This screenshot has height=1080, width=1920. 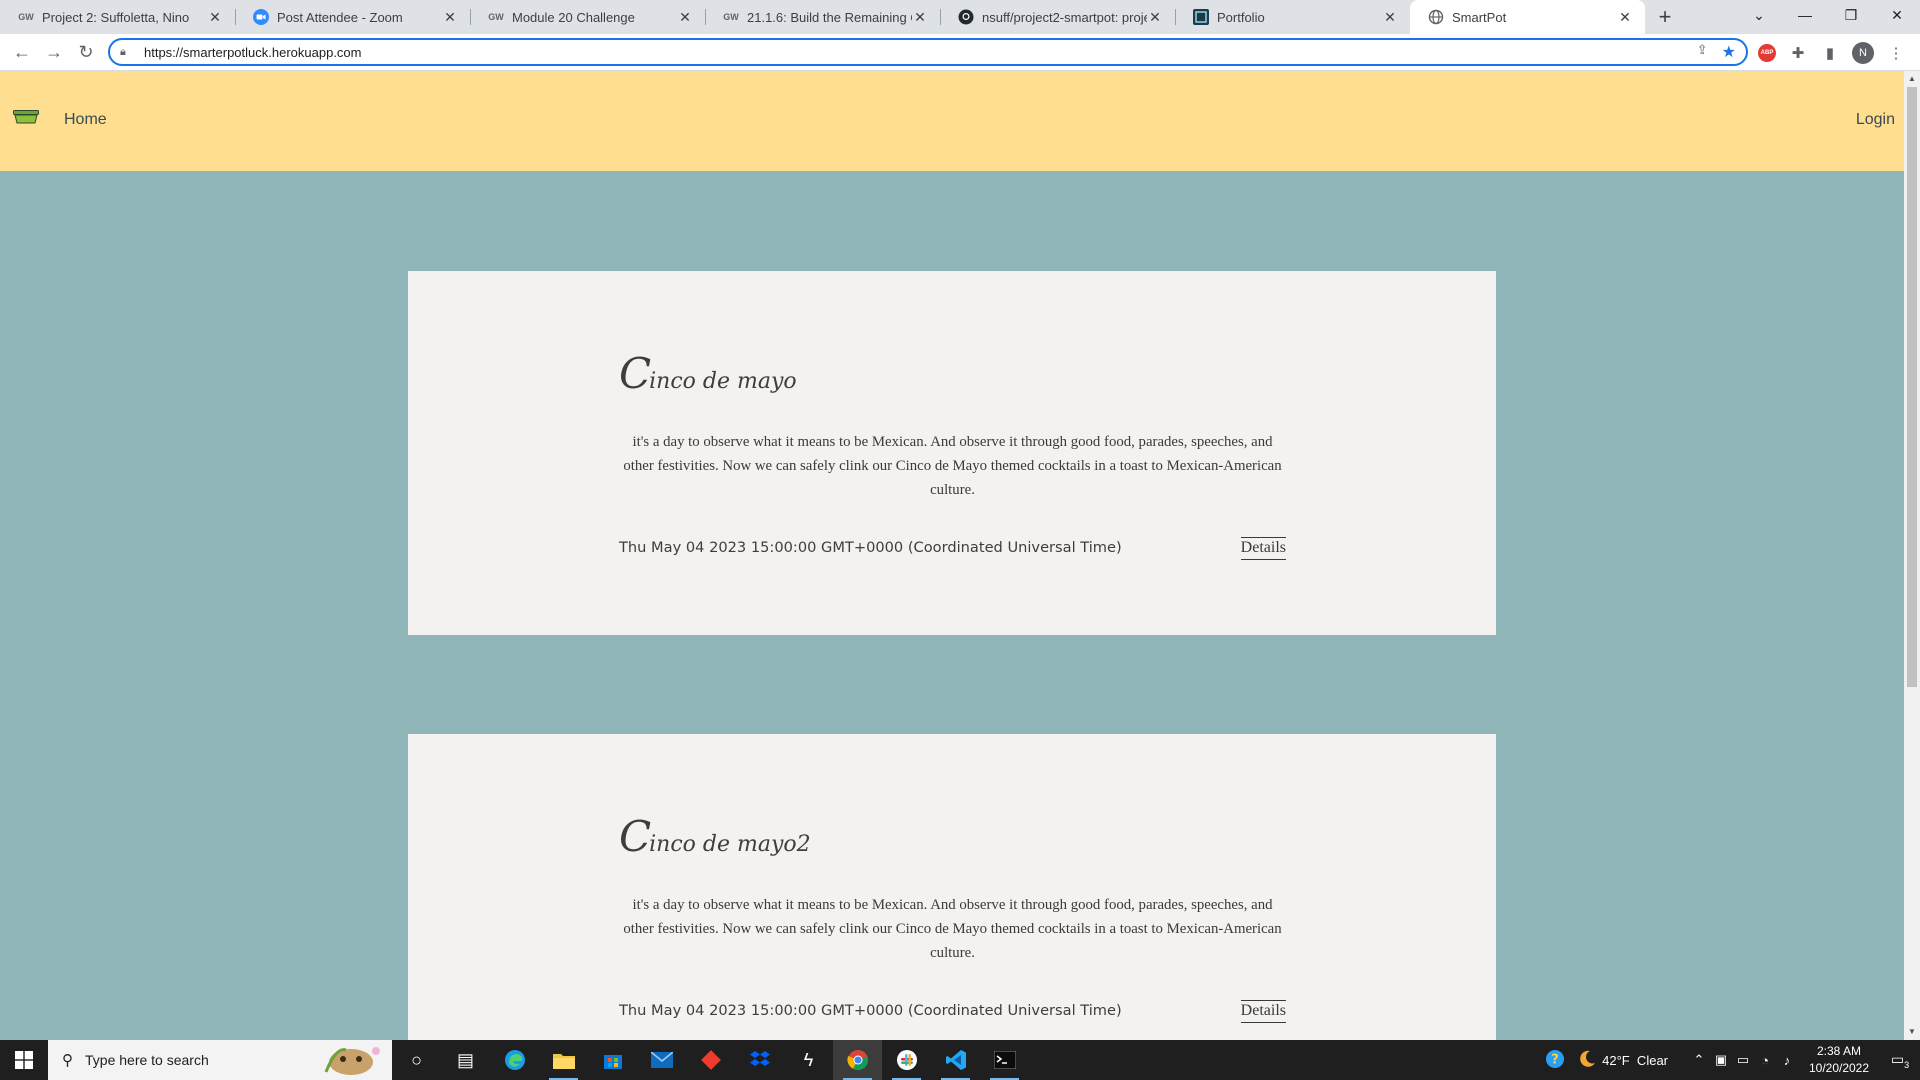 What do you see at coordinates (465, 1060) in the screenshot?
I see `task-view-icon: ▤` at bounding box center [465, 1060].